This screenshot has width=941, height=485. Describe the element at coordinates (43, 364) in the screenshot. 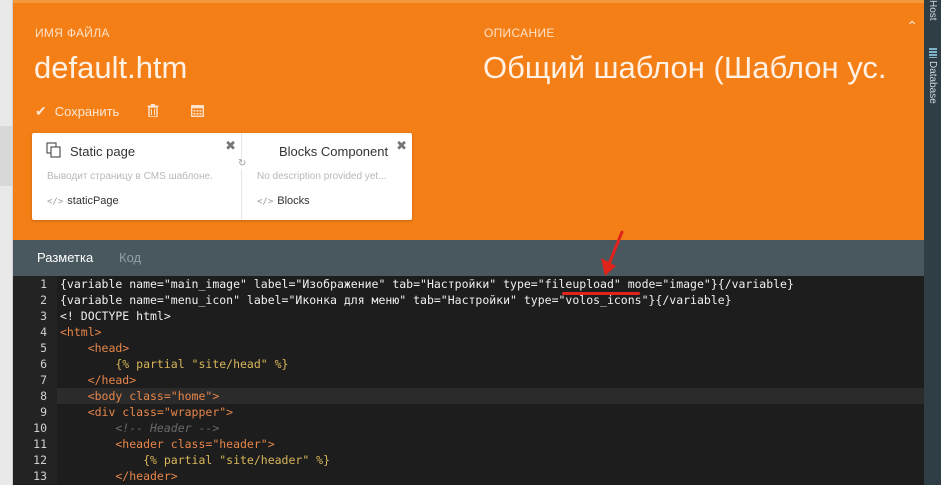

I see `line-number: 6` at that location.